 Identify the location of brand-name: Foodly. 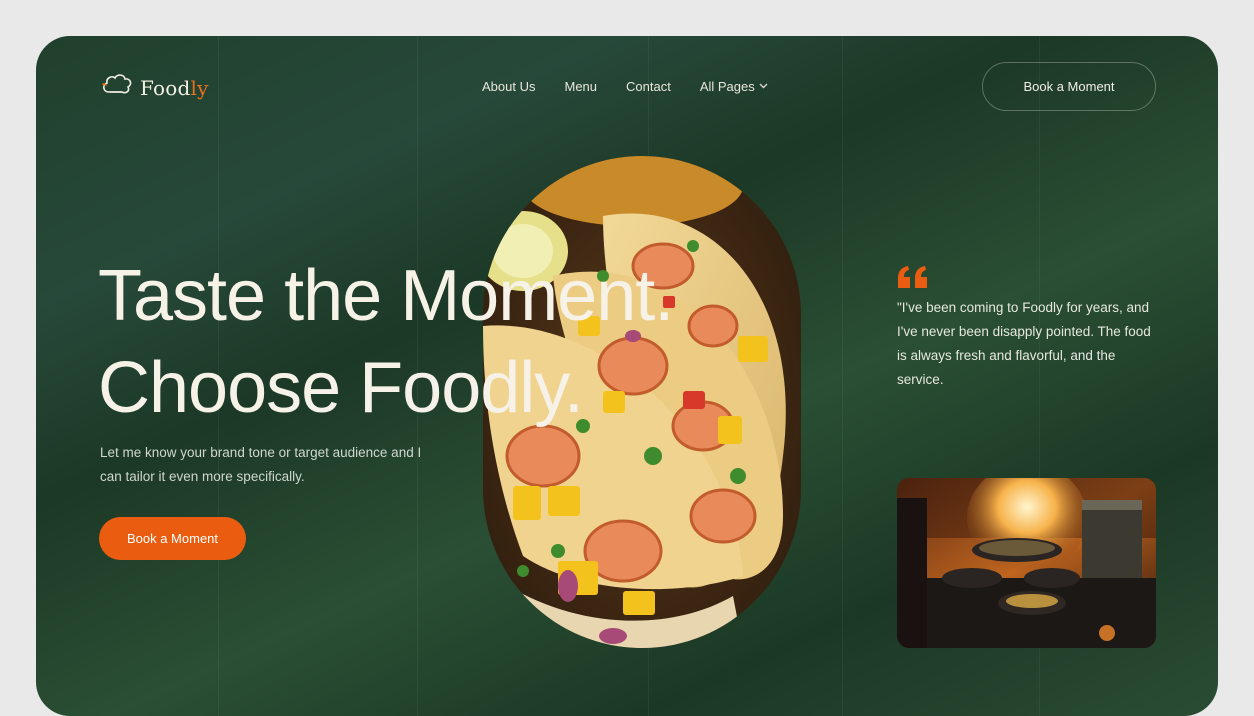
(174, 87).